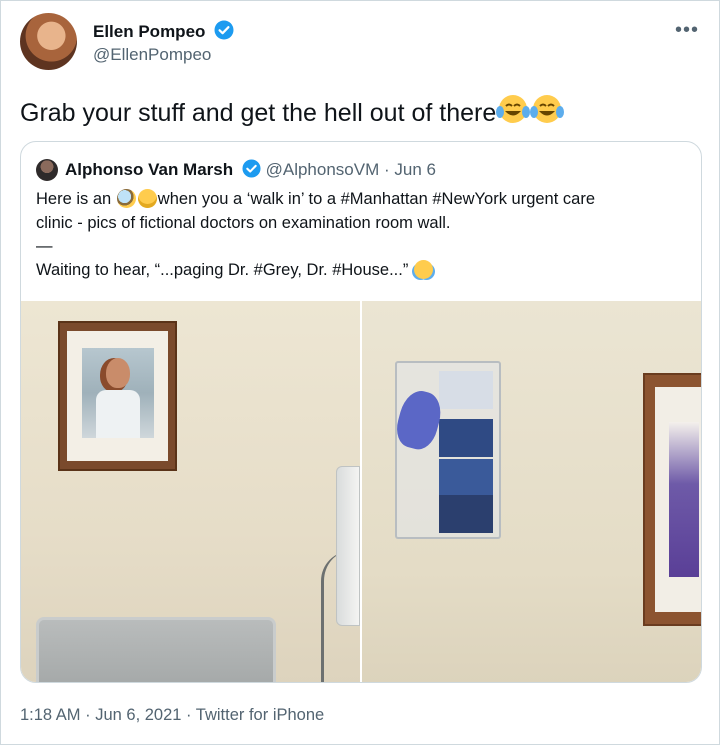 Image resolution: width=720 pixels, height=745 pixels. I want to click on quoted-date: · Jun 6, so click(410, 169).